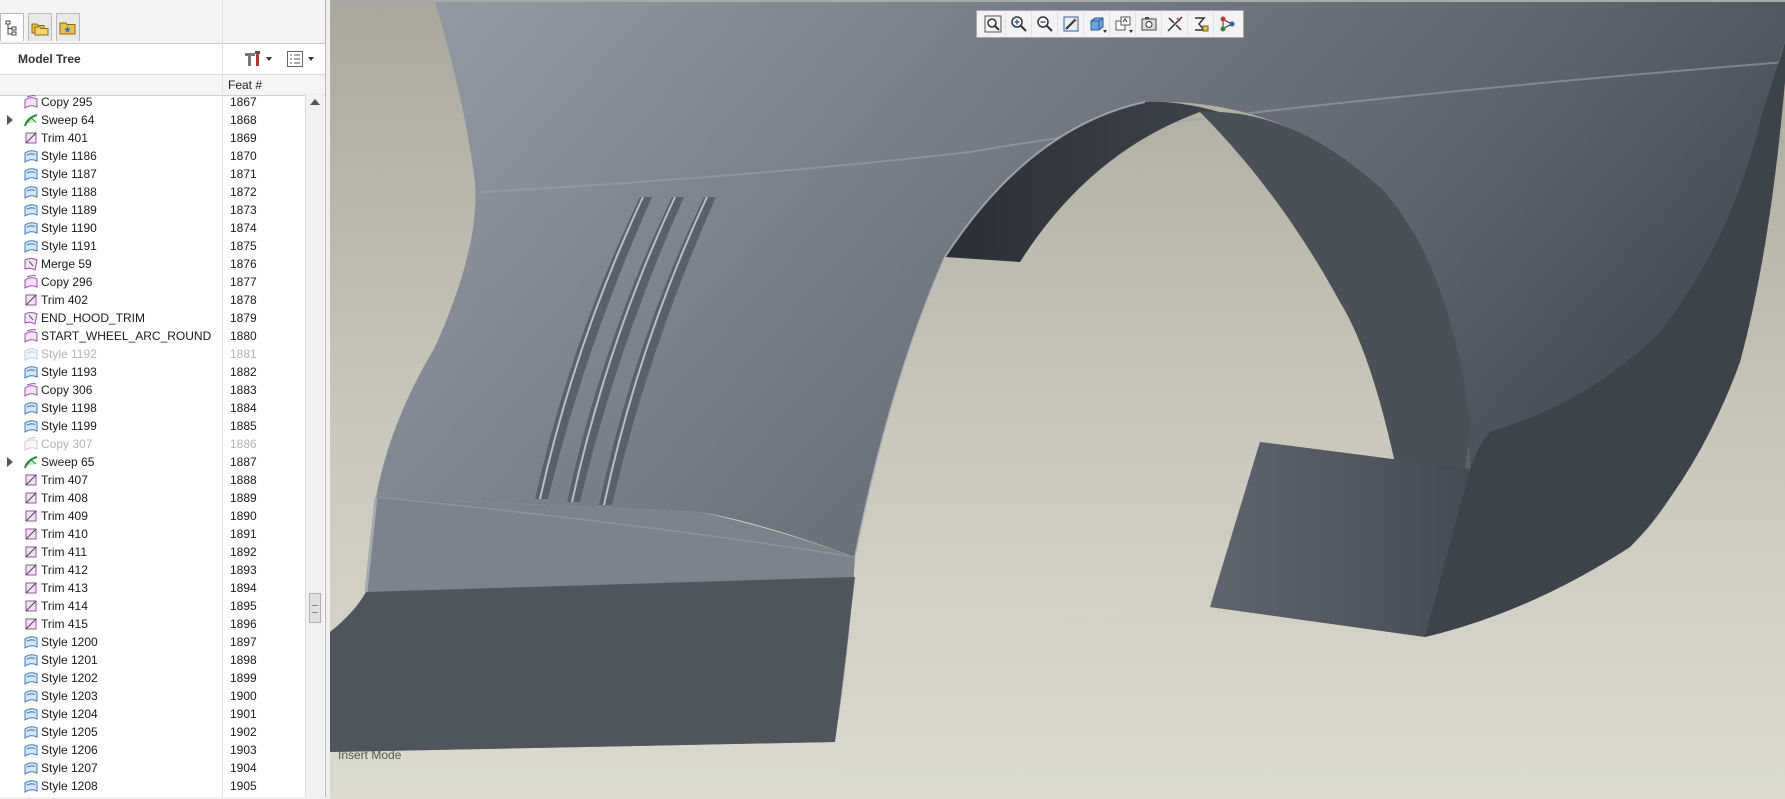  Describe the element at coordinates (152, 750) in the screenshot. I see `tree-row: Style 1206 1903` at that location.